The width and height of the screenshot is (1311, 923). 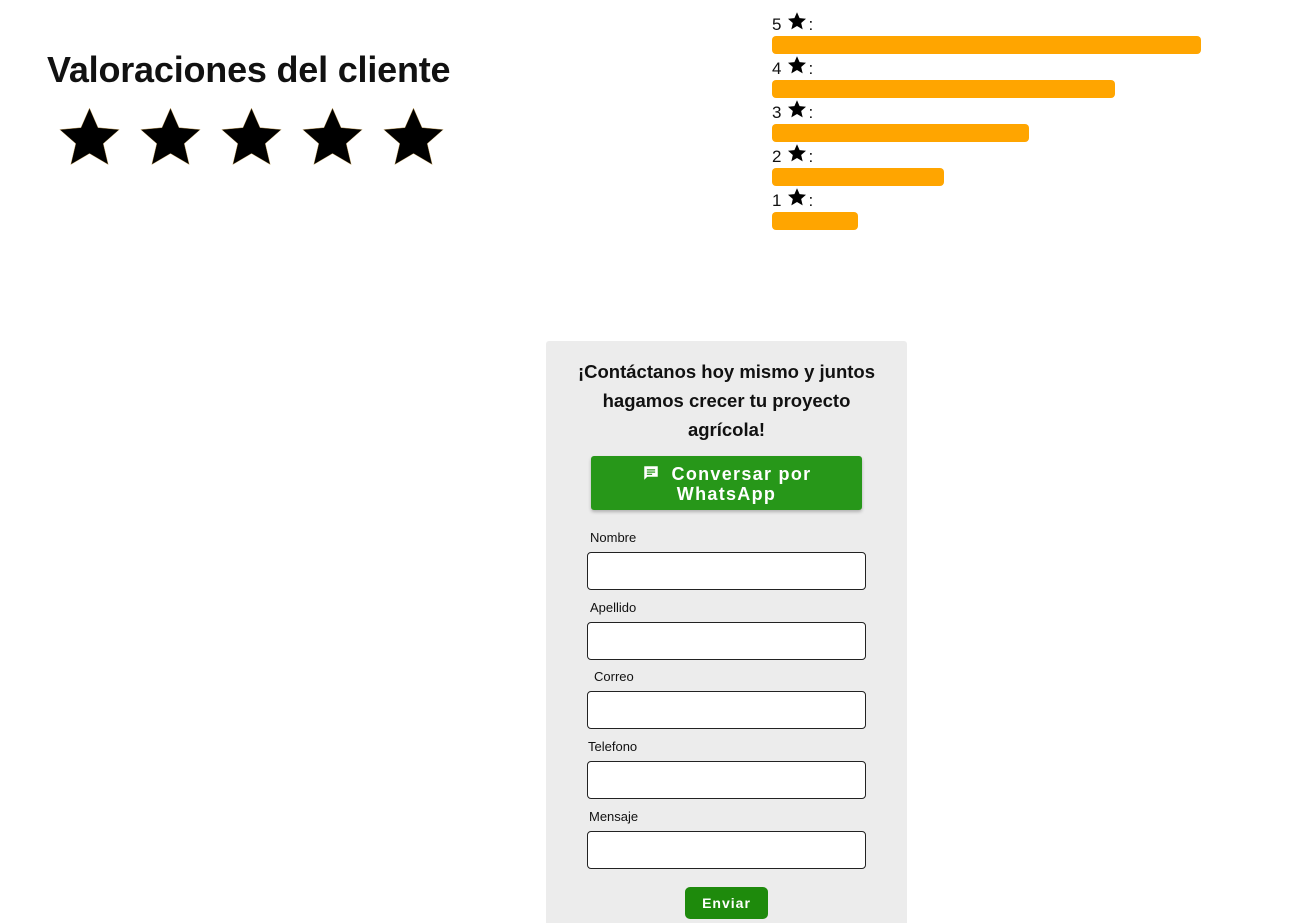 I want to click on mensaje-field: Mensaje, so click(x=726, y=839).